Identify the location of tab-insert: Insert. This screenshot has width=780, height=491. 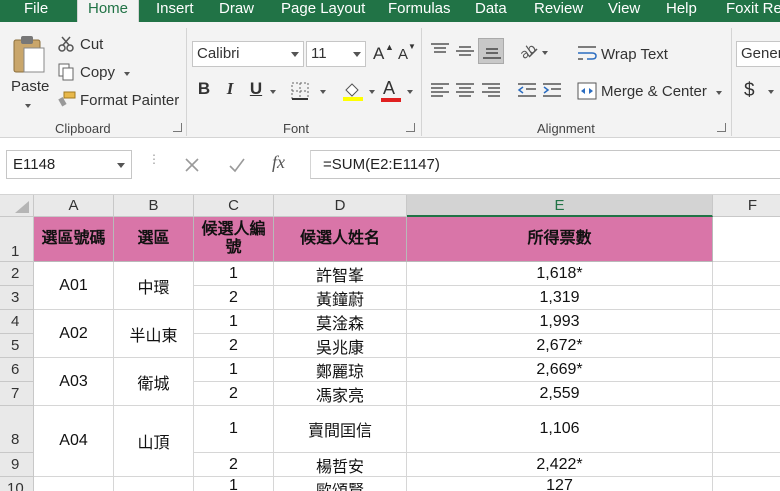
(175, 11).